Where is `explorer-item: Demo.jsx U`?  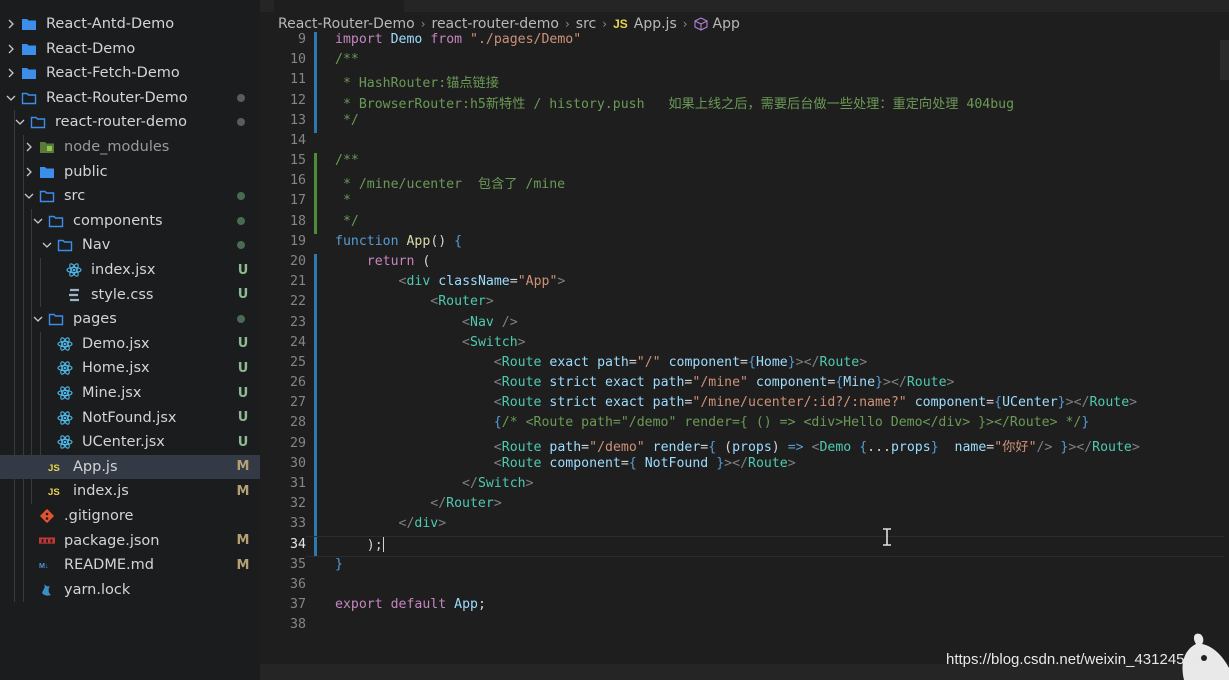
explorer-item: Demo.jsx U is located at coordinates (130, 344).